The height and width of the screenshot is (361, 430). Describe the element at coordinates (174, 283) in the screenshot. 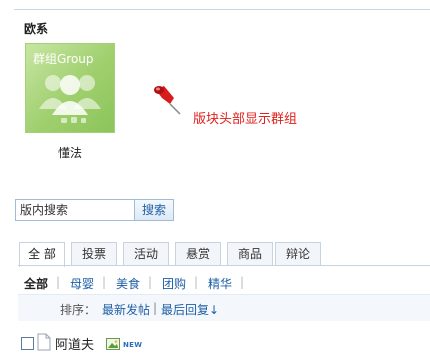

I see `filter-groupbuy: 团购` at that location.